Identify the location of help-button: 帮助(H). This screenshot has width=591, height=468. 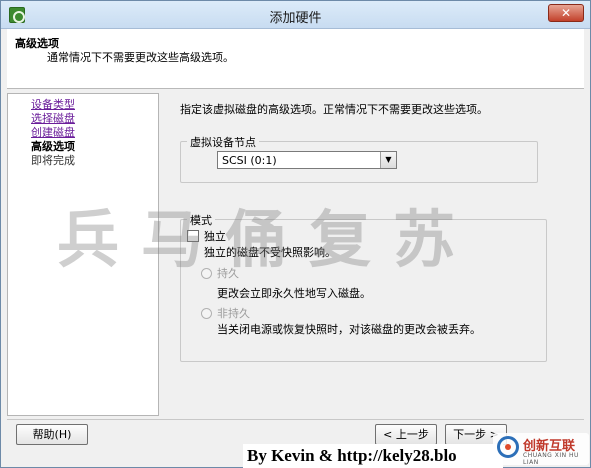
(52, 434).